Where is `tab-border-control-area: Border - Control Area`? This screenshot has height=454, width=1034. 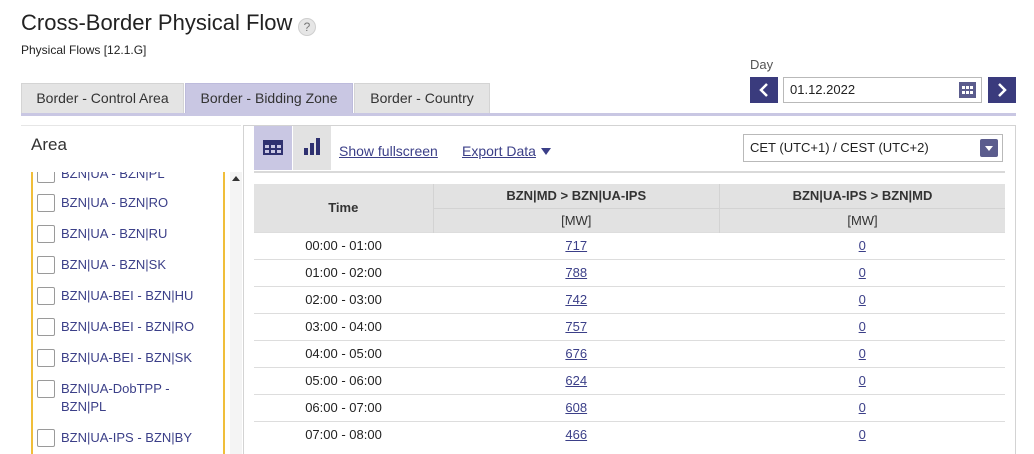 tab-border-control-area: Border - Control Area is located at coordinates (102, 98).